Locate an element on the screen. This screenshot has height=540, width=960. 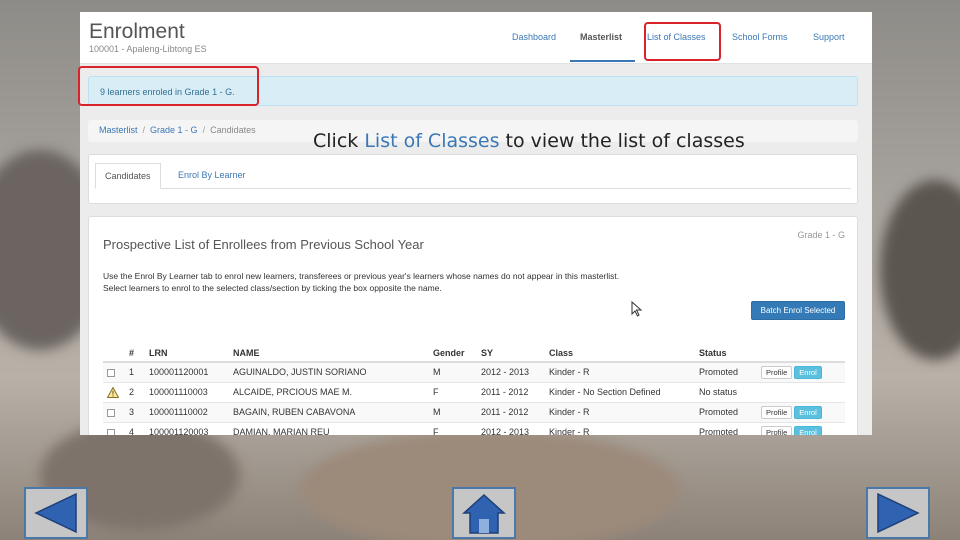
column-header: NAME is located at coordinates (329, 353).